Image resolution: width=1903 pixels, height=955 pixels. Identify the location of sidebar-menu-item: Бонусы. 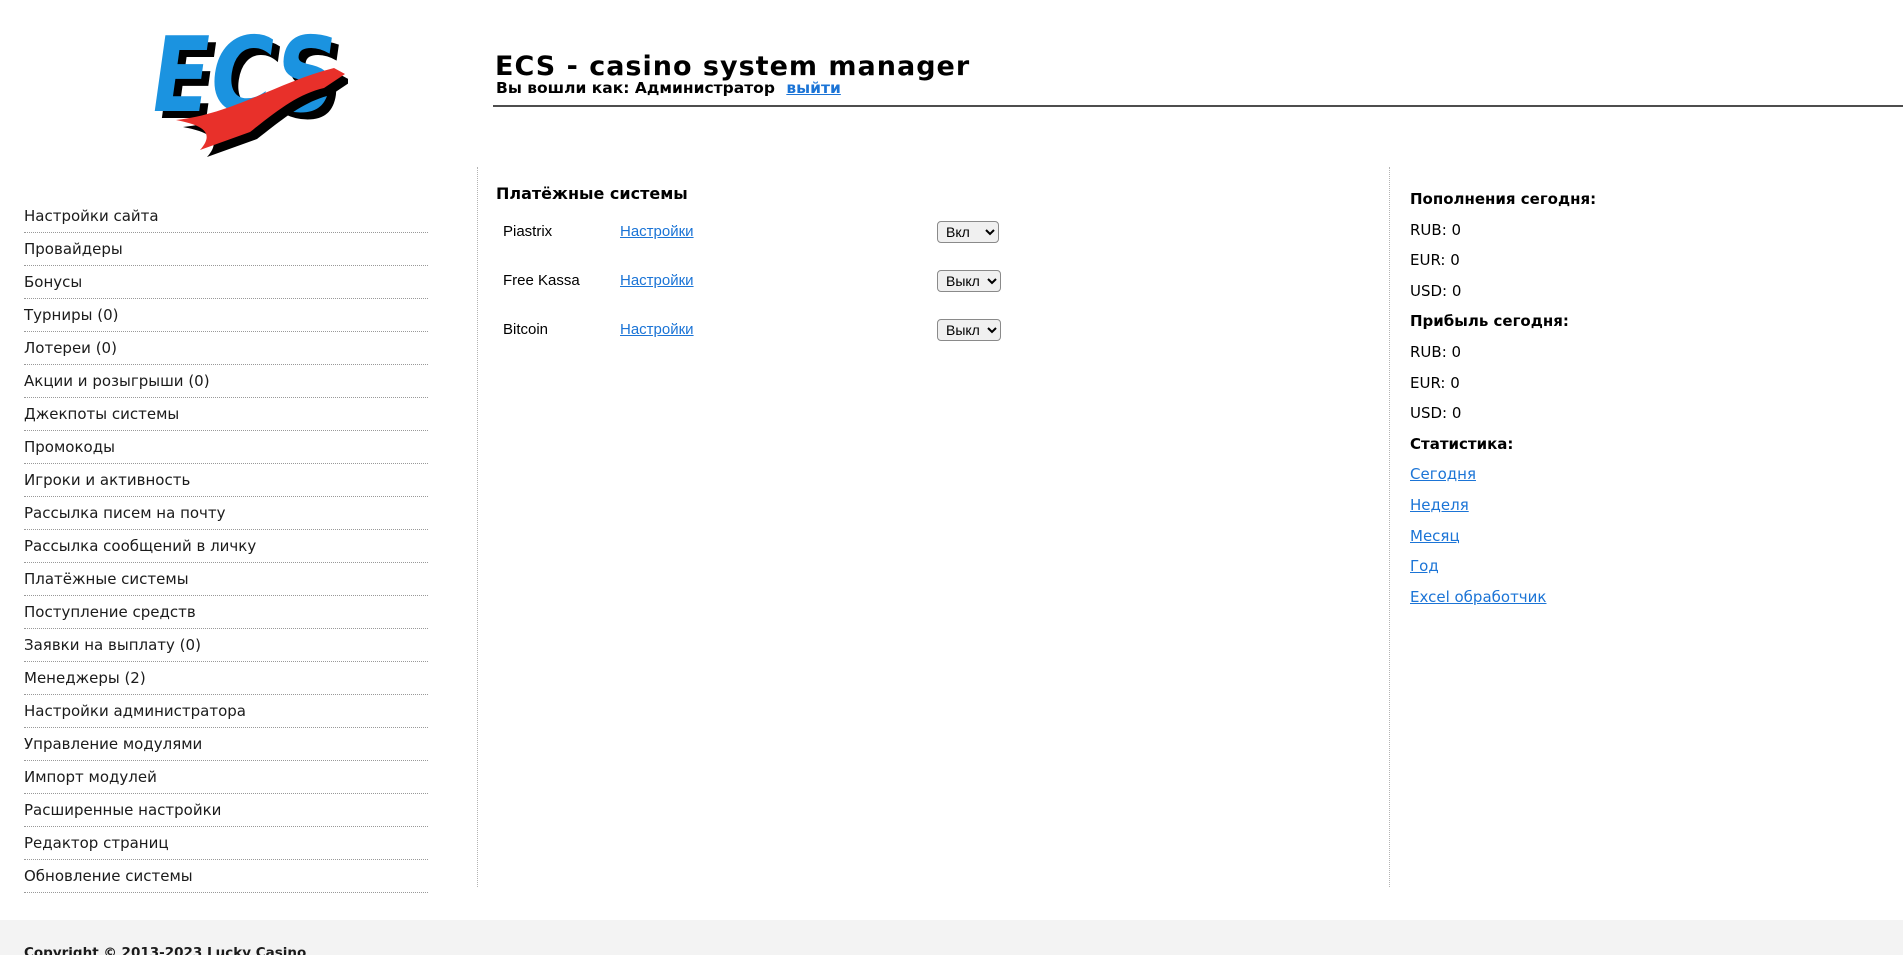
(226, 282).